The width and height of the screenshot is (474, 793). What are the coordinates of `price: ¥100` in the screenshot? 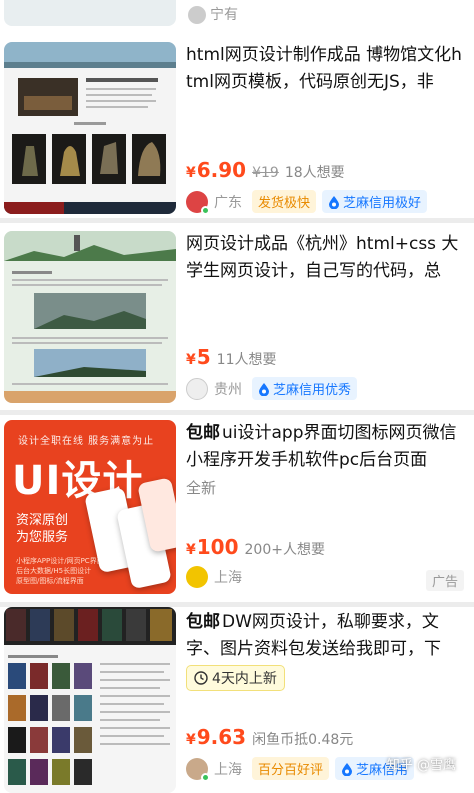 It's located at (212, 547).